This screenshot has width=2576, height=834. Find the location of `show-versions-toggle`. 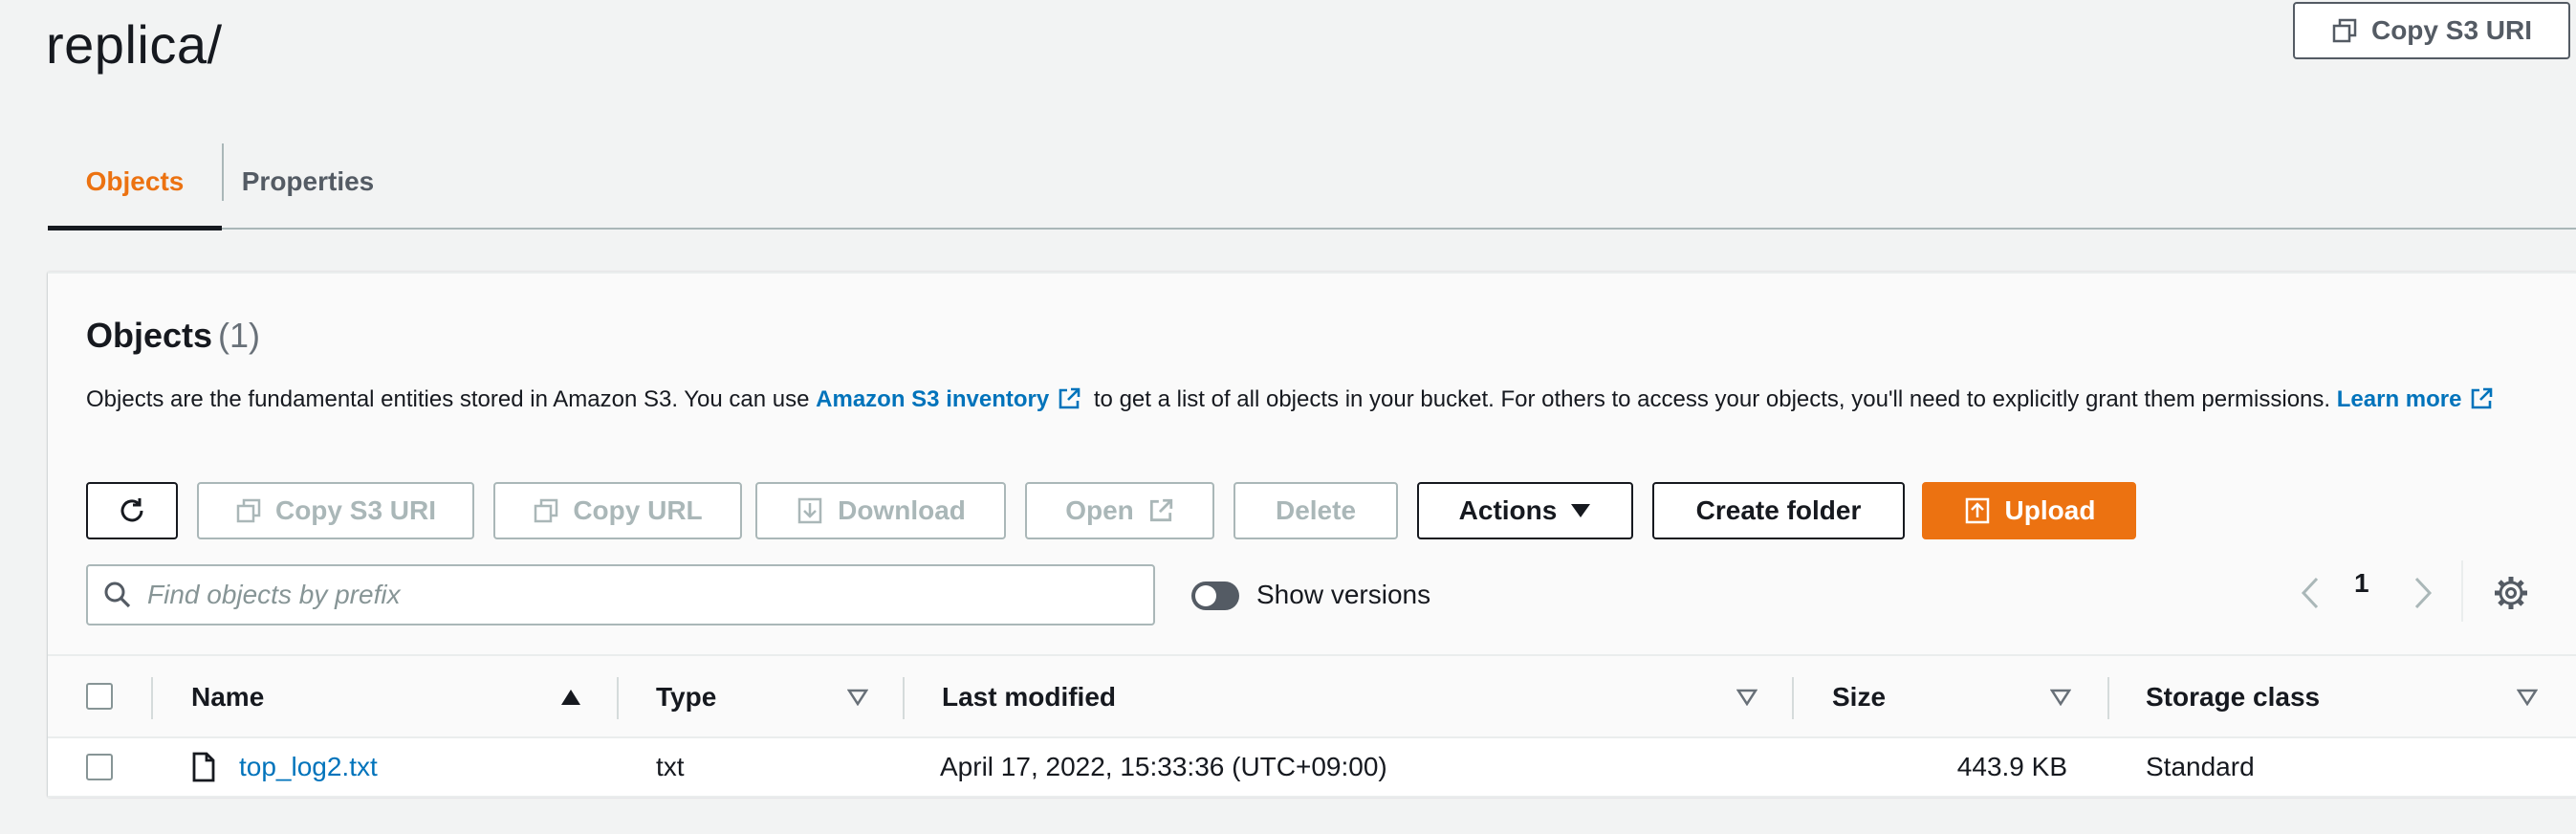

show-versions-toggle is located at coordinates (1215, 596).